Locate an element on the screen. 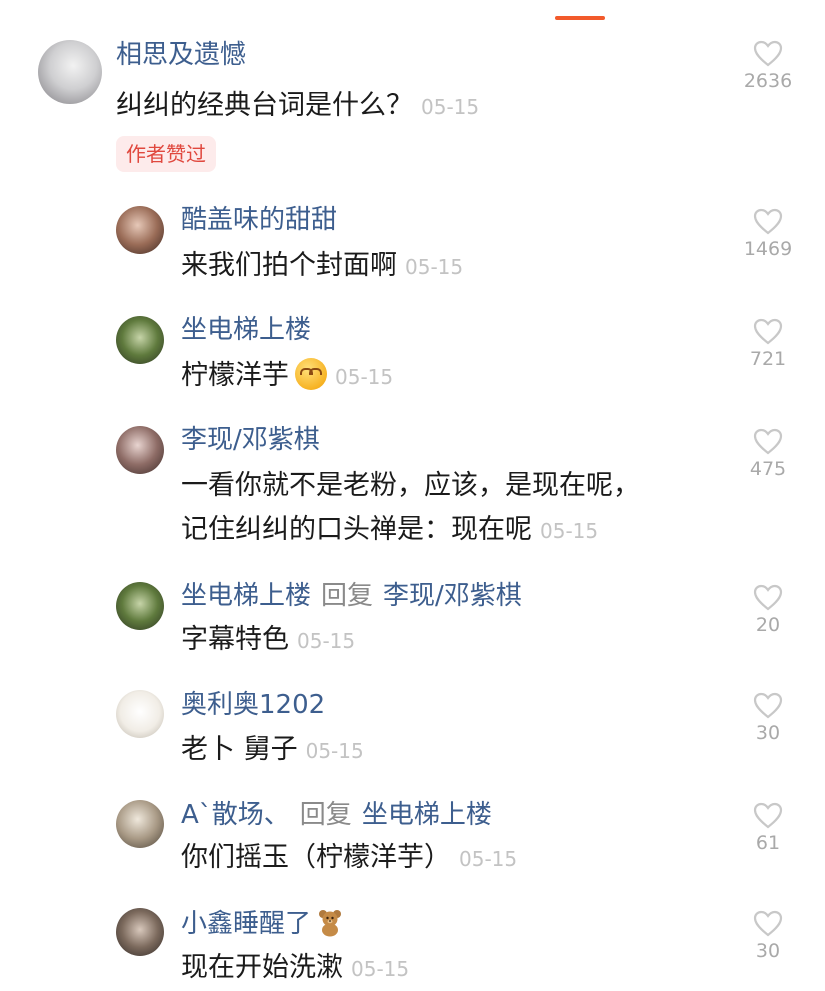  active-tab-indicator is located at coordinates (580, 18).